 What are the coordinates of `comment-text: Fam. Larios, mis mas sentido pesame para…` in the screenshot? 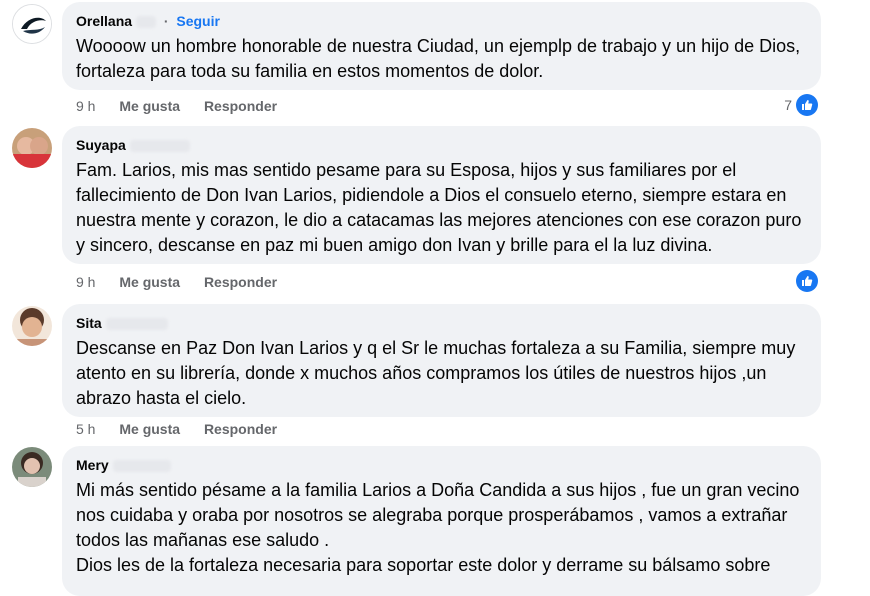 It's located at (439, 207).